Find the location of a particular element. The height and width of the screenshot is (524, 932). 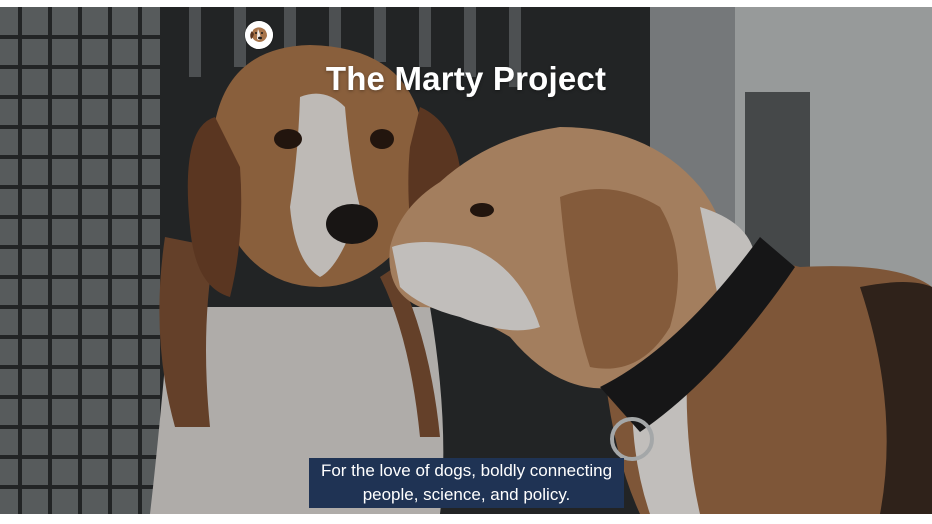

tagline-line-2: people, science, and policy. is located at coordinates (466, 494).